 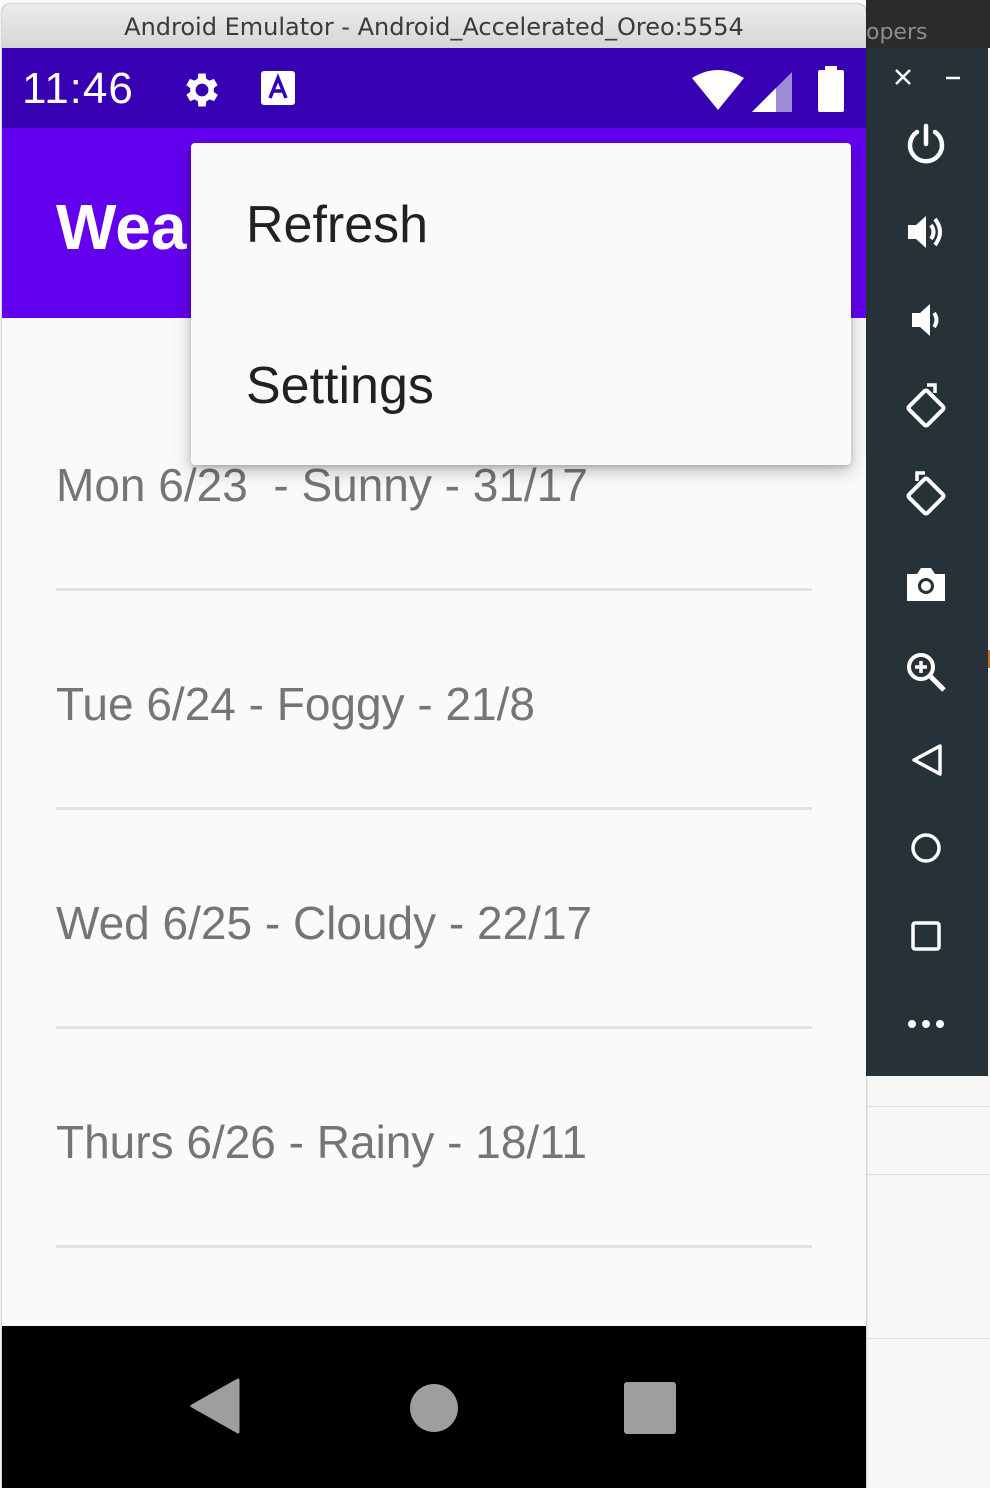 What do you see at coordinates (321, 1142) in the screenshot?
I see `list-item-text: Thurs 6/26 - Rainy - 18/11` at bounding box center [321, 1142].